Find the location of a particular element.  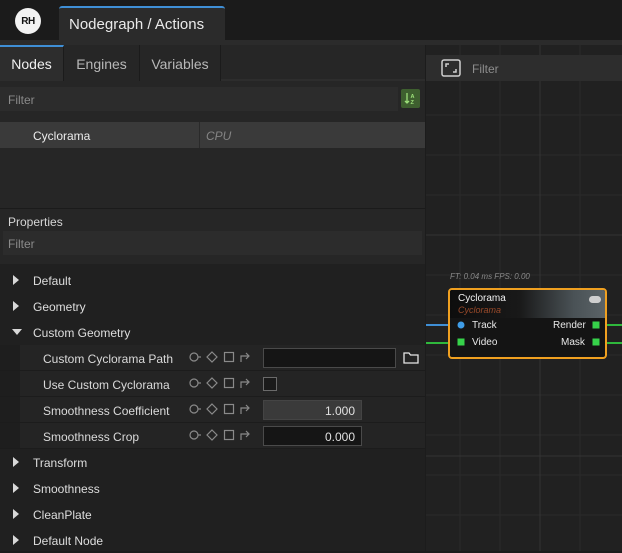

section-label: Smoothness is located at coordinates (66, 489).